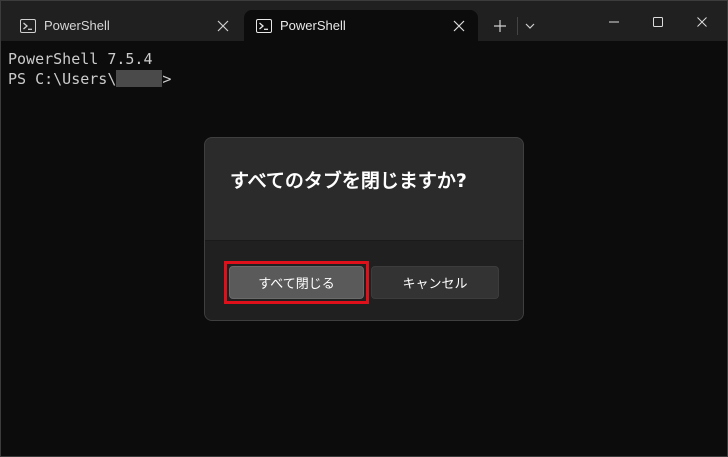 The width and height of the screenshot is (728, 457). Describe the element at coordinates (348, 181) in the screenshot. I see `dialog-title: すべてのタブを閉じますか?` at that location.